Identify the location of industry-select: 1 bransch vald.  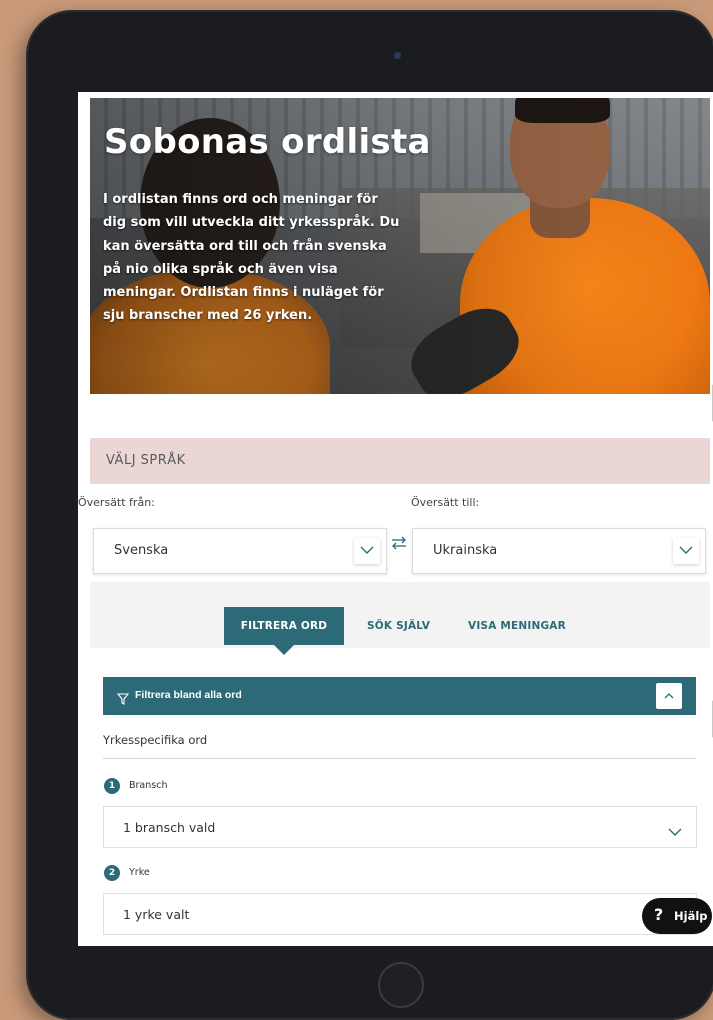
(400, 827).